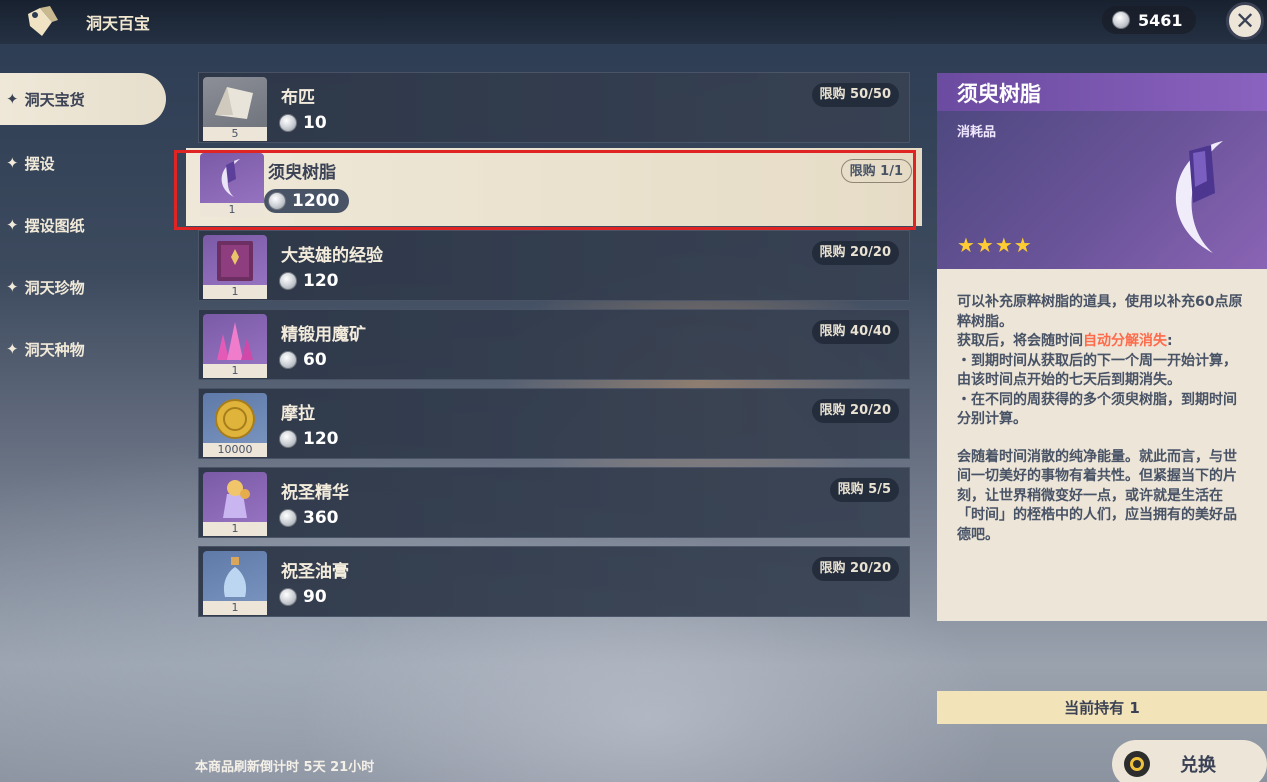 The height and width of the screenshot is (782, 1267). I want to click on top-bar: 洞天百宝 5461 ✕, so click(633, 22).